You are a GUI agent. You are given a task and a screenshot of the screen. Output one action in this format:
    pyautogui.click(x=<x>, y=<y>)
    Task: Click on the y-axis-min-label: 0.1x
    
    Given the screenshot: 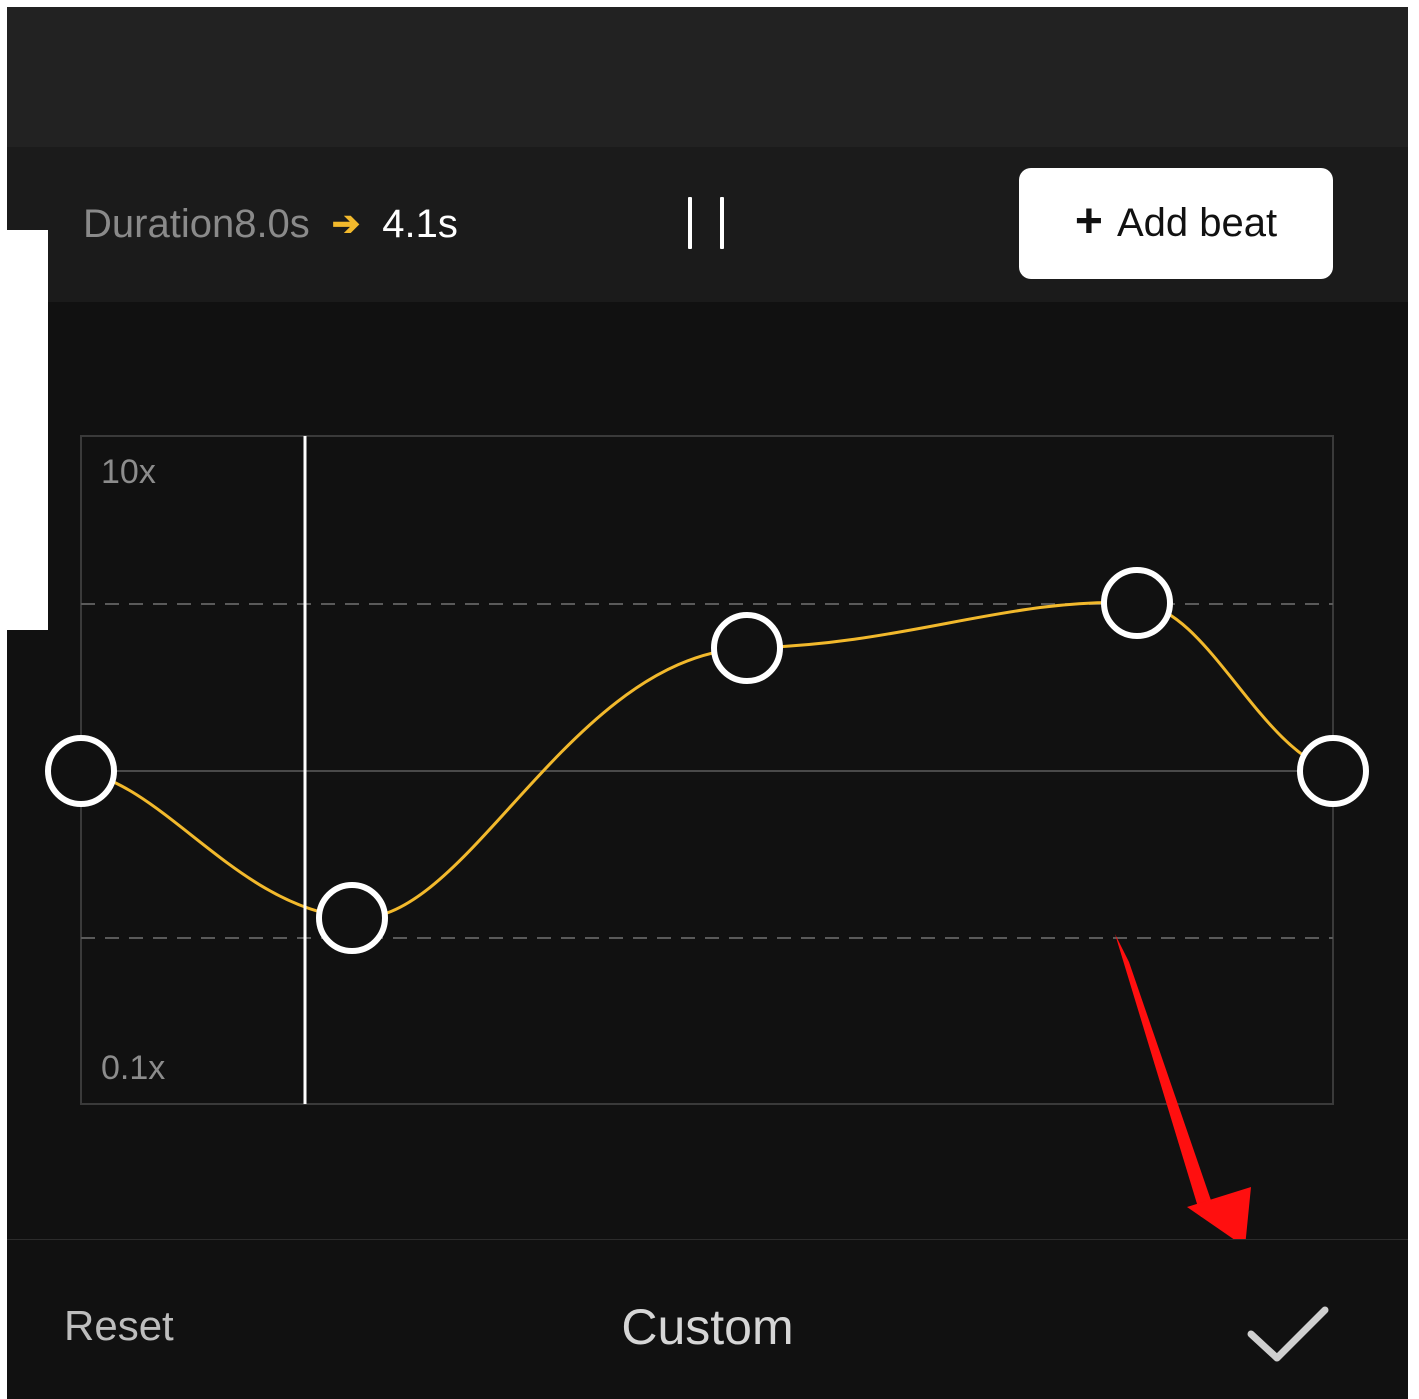 What is the action you would take?
    pyautogui.click(x=133, y=1068)
    